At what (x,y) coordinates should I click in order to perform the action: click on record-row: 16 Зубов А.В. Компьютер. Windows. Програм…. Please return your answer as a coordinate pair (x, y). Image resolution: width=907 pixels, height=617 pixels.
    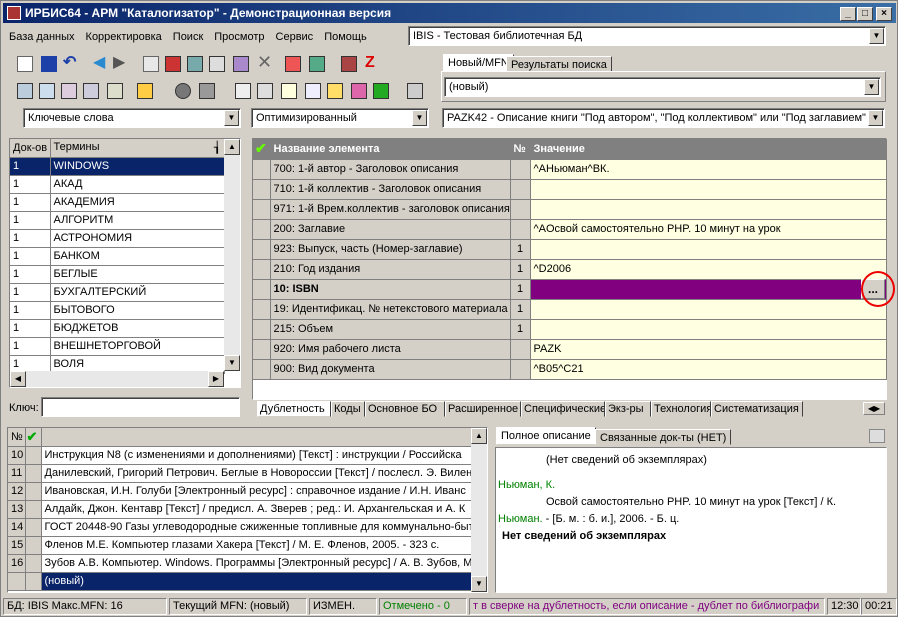
    Looking at the image, I should click on (240, 563).